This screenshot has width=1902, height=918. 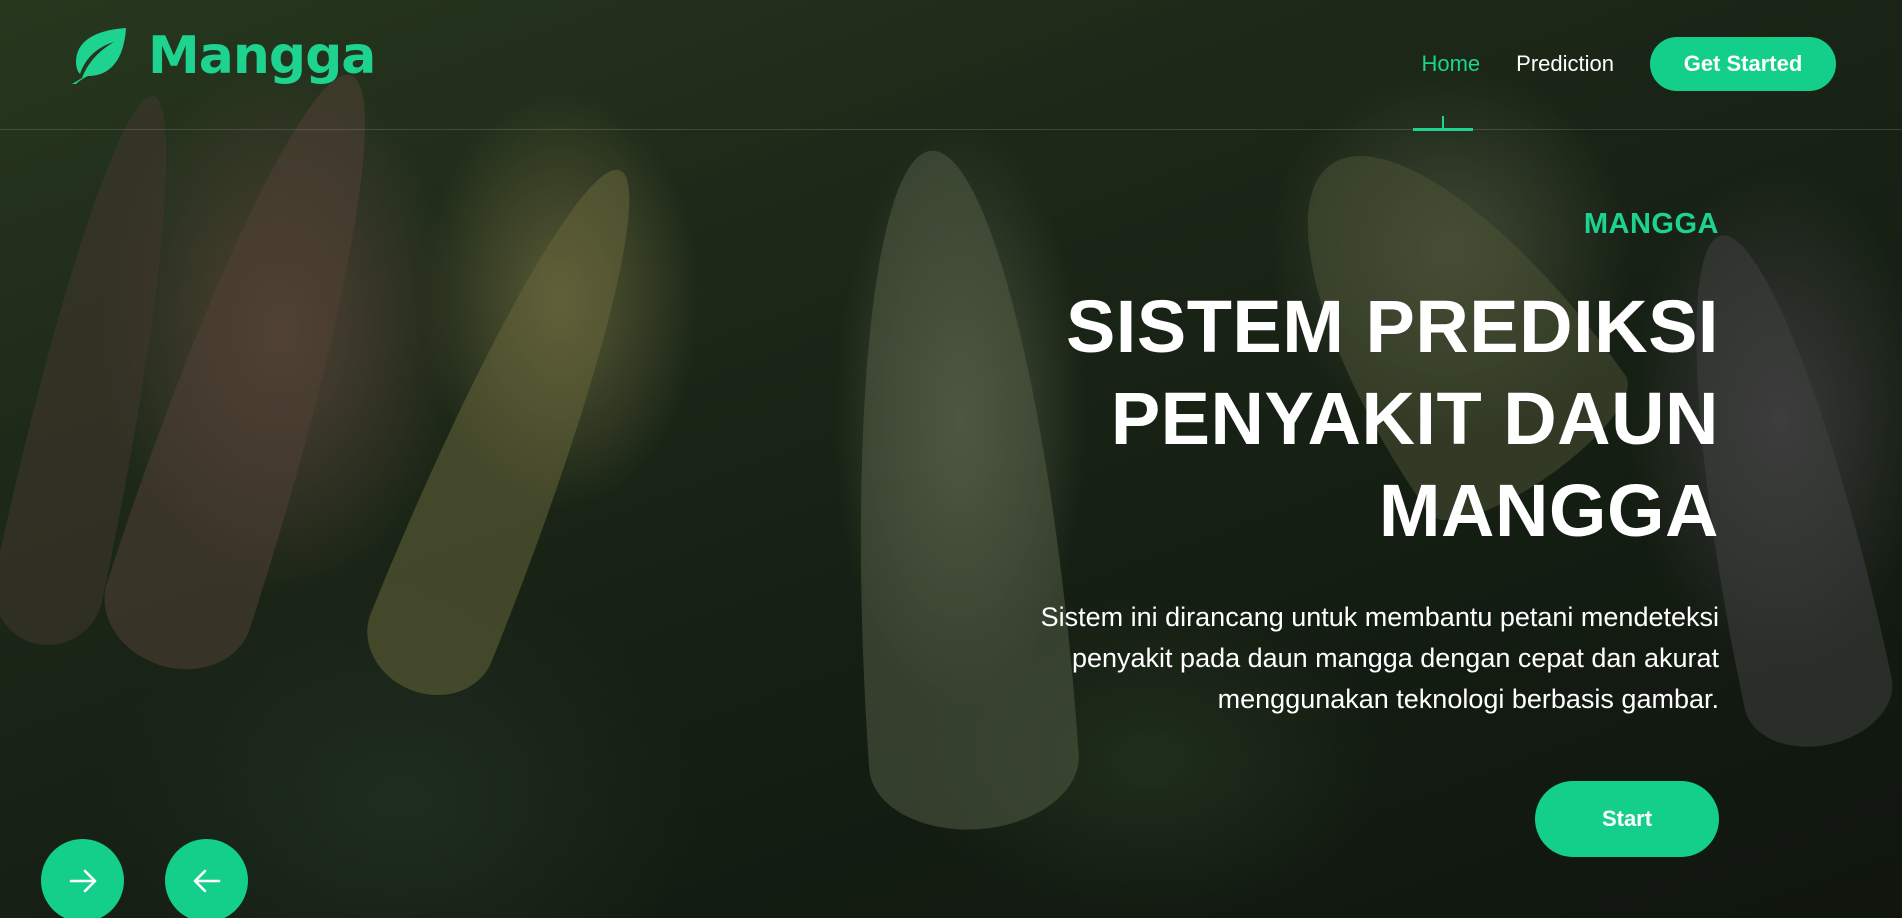 I want to click on nav-active-tick, so click(x=1443, y=122).